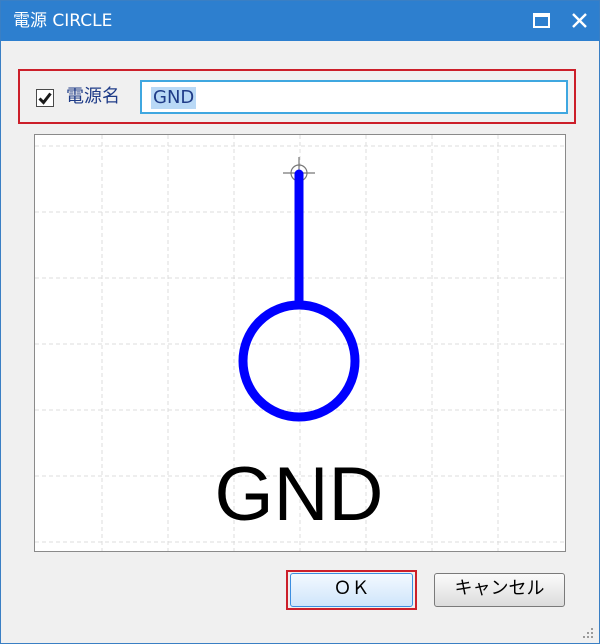 This screenshot has width=600, height=644. I want to click on power-name-value: GND, so click(174, 98).